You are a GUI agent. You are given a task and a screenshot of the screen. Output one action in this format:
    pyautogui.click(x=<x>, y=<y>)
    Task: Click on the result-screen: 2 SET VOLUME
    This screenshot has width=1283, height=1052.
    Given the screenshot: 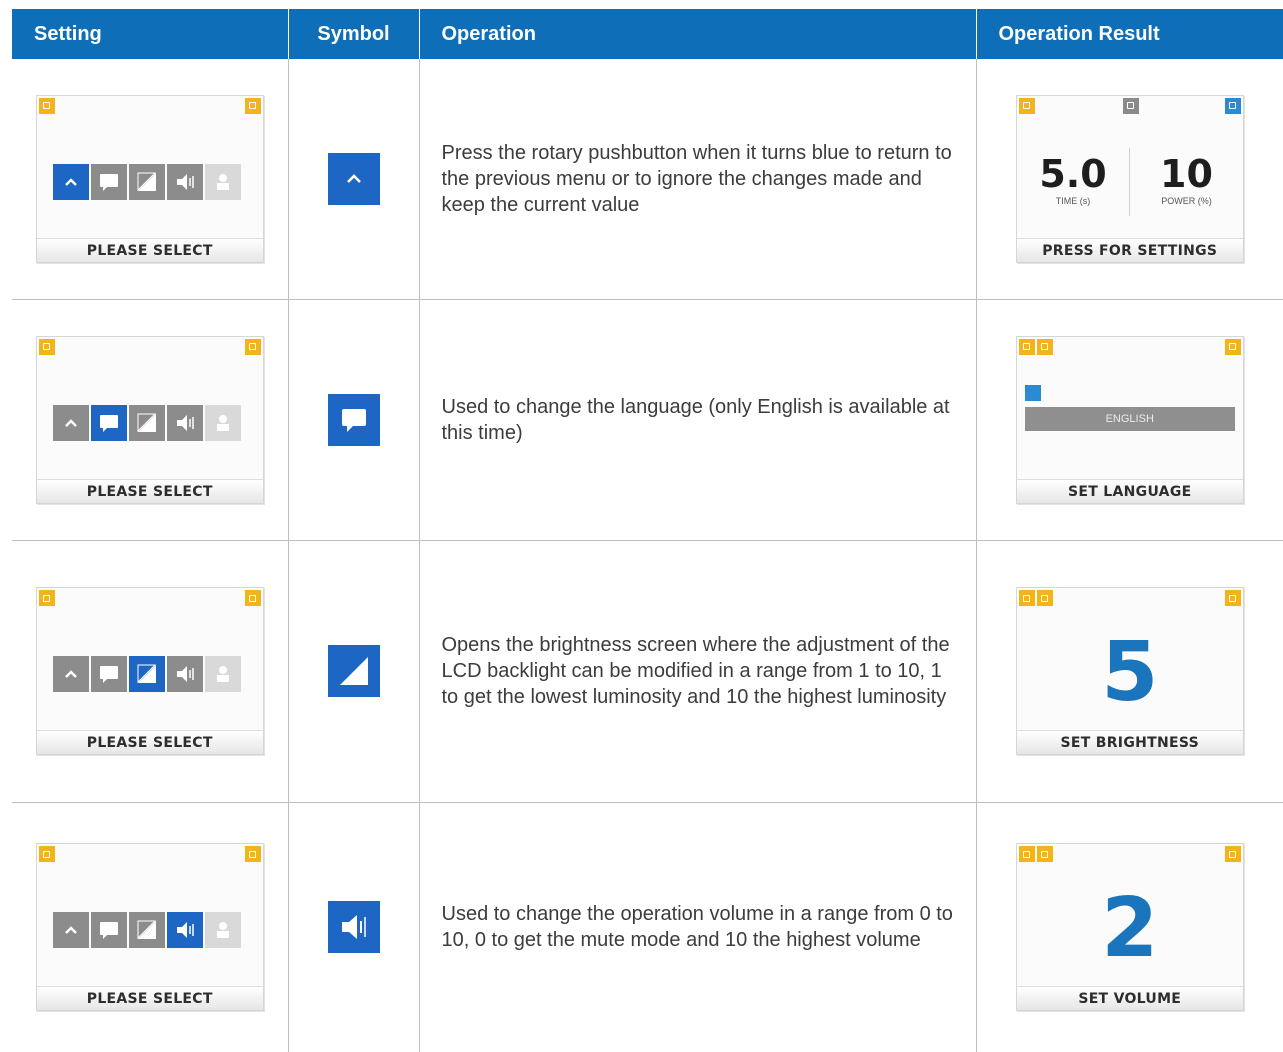 What is the action you would take?
    pyautogui.click(x=1129, y=927)
    